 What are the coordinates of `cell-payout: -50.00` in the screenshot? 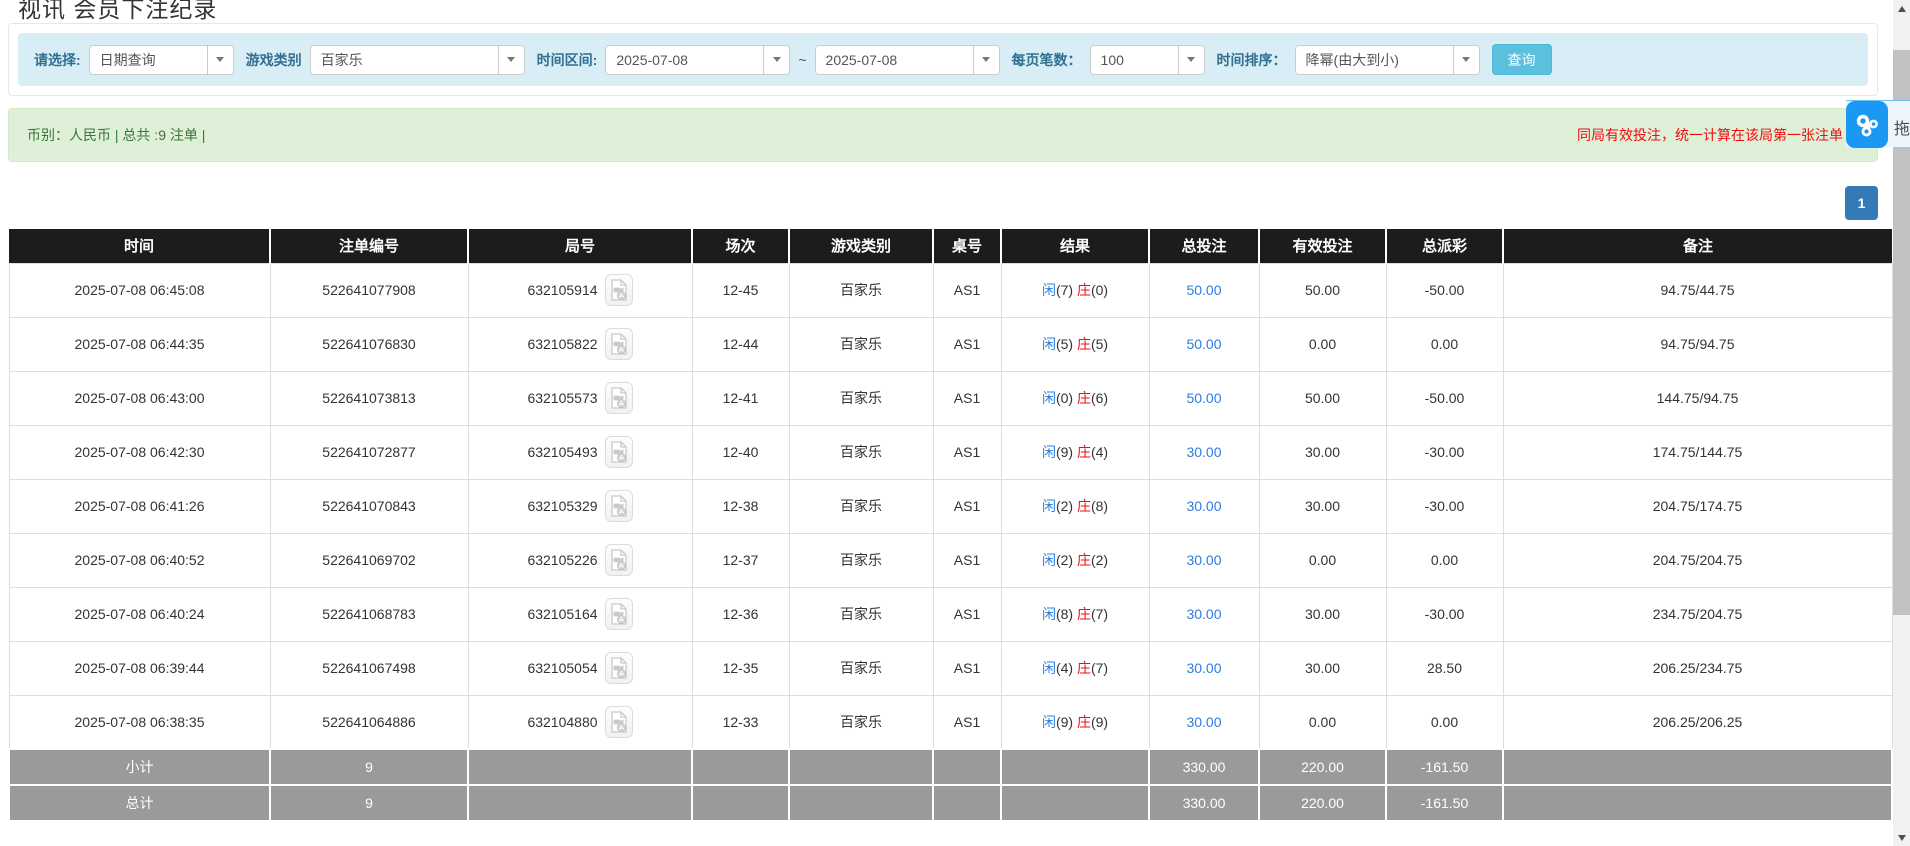 It's located at (1444, 290).